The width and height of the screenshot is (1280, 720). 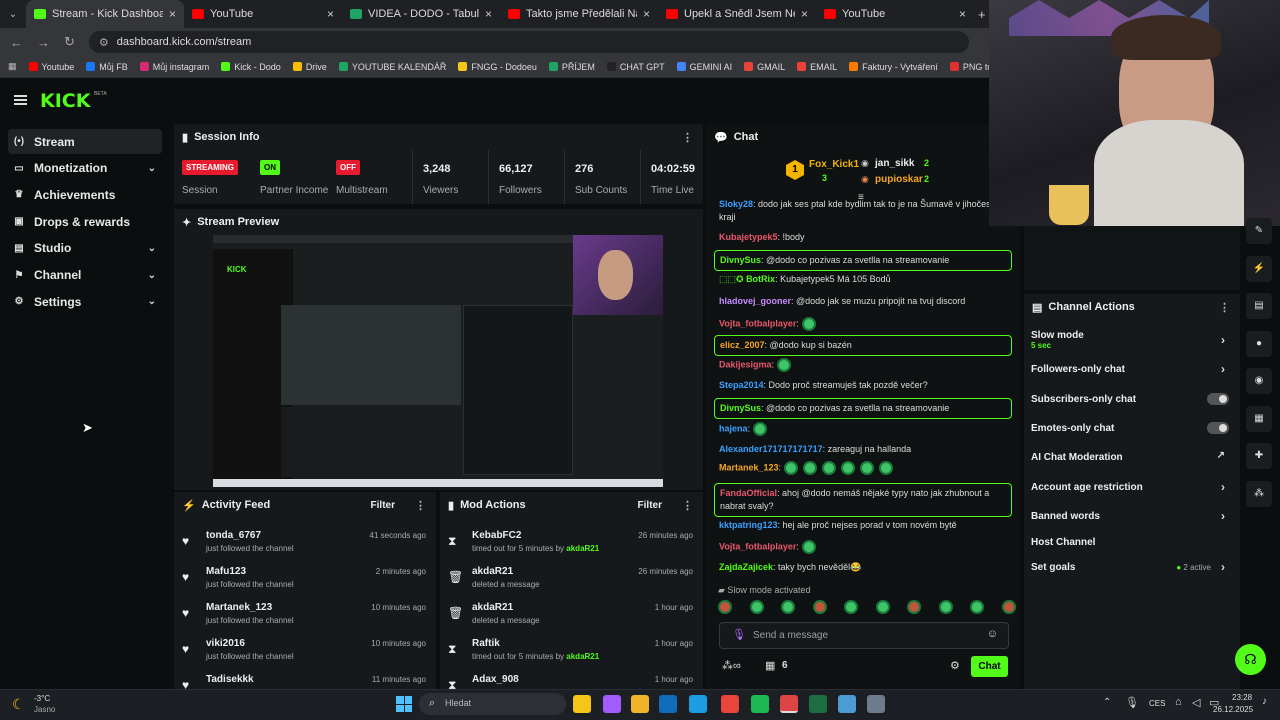 I want to click on language-indicator: CES, so click(x=1157, y=703).